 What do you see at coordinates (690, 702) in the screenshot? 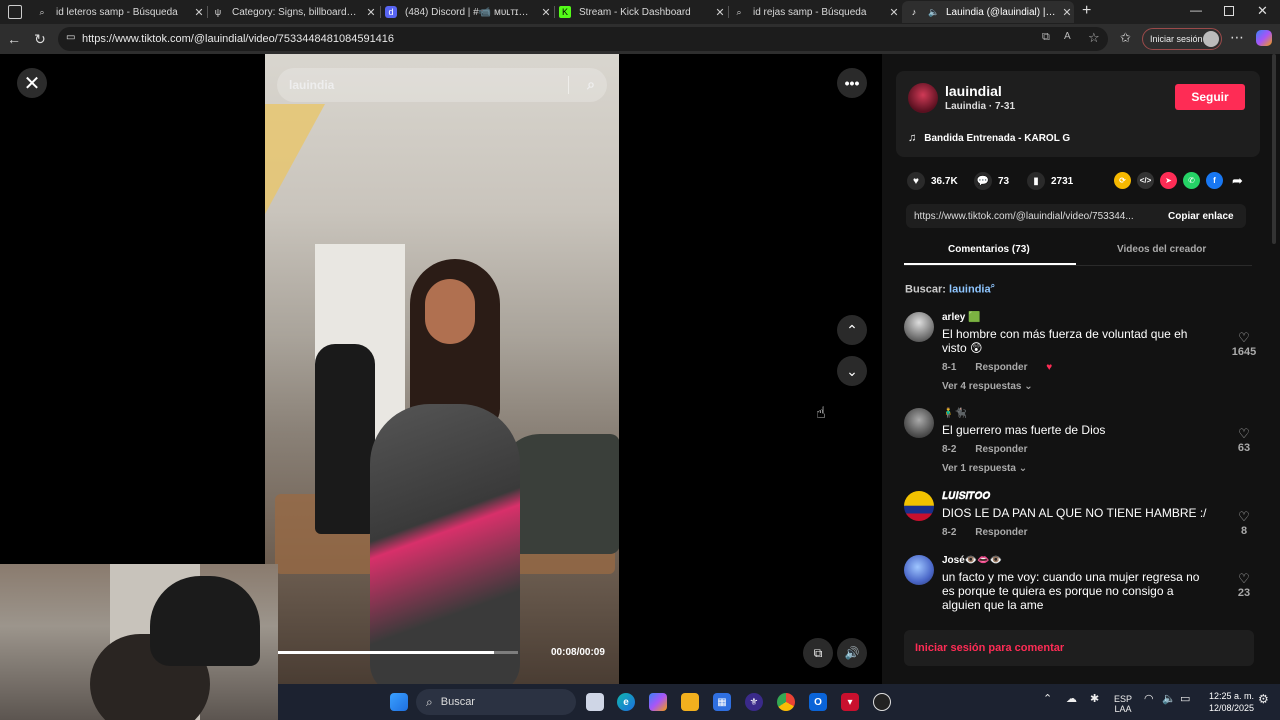
I see `file-explorer-icon` at bounding box center [690, 702].